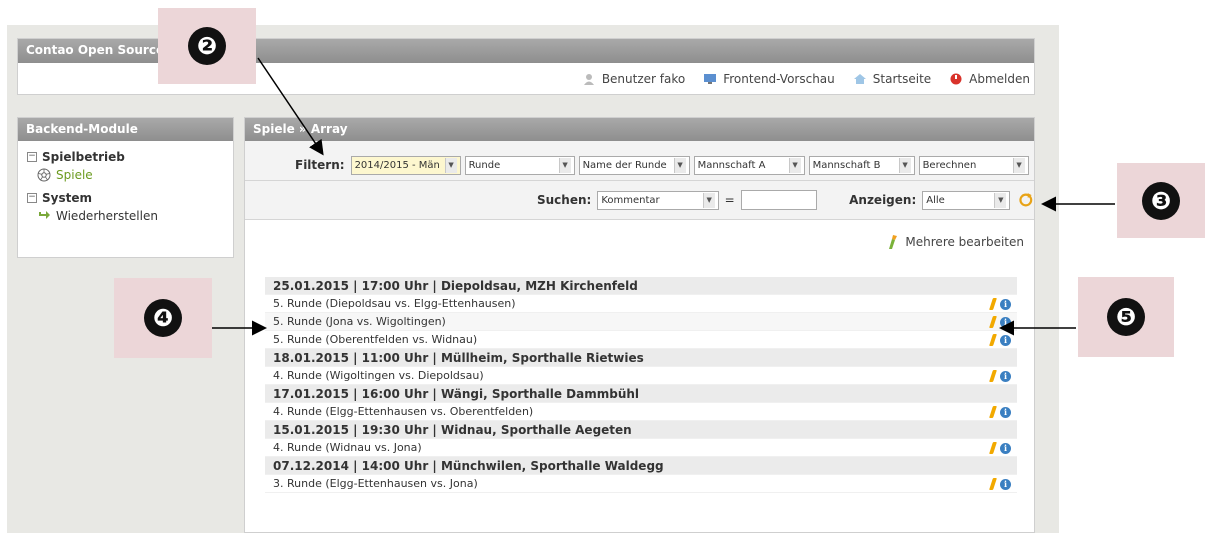  I want to click on callout-3: ❸, so click(1161, 200).